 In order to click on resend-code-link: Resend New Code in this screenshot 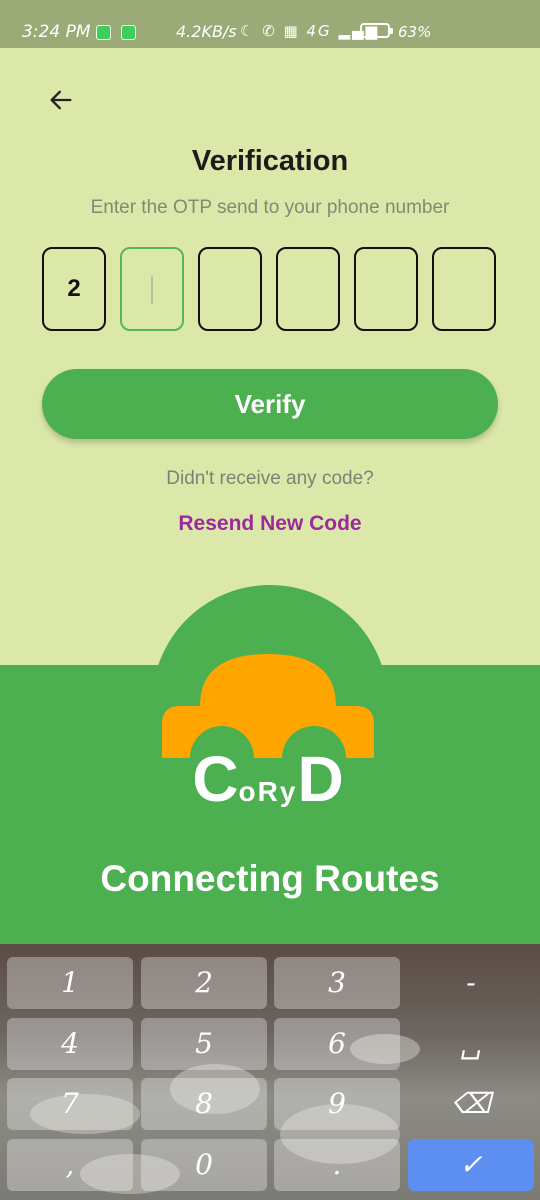, I will do `click(270, 524)`.